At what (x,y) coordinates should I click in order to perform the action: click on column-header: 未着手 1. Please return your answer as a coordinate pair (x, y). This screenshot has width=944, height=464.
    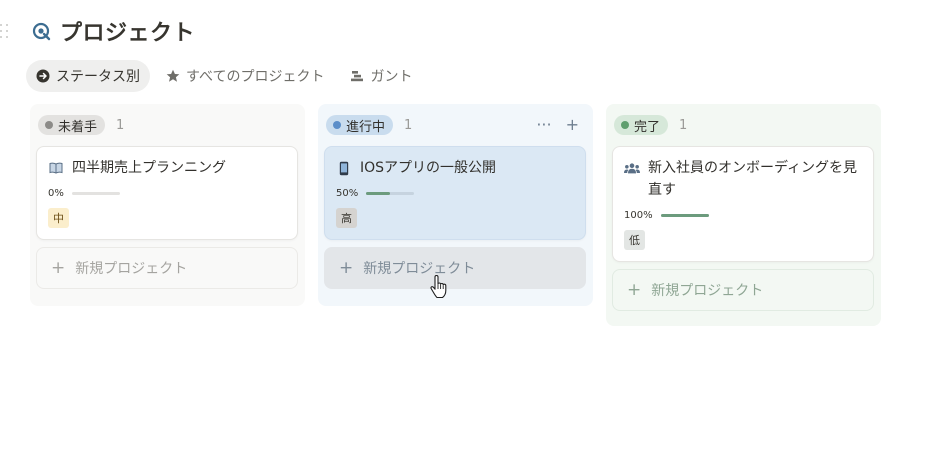
    Looking at the image, I should click on (167, 125).